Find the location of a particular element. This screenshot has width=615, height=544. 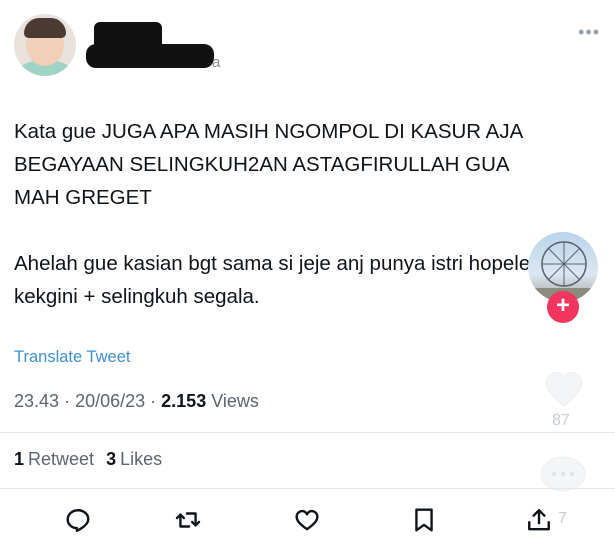

tweet-meta: 23.43 · 20/06/23 · 2.153 Views is located at coordinates (136, 401).